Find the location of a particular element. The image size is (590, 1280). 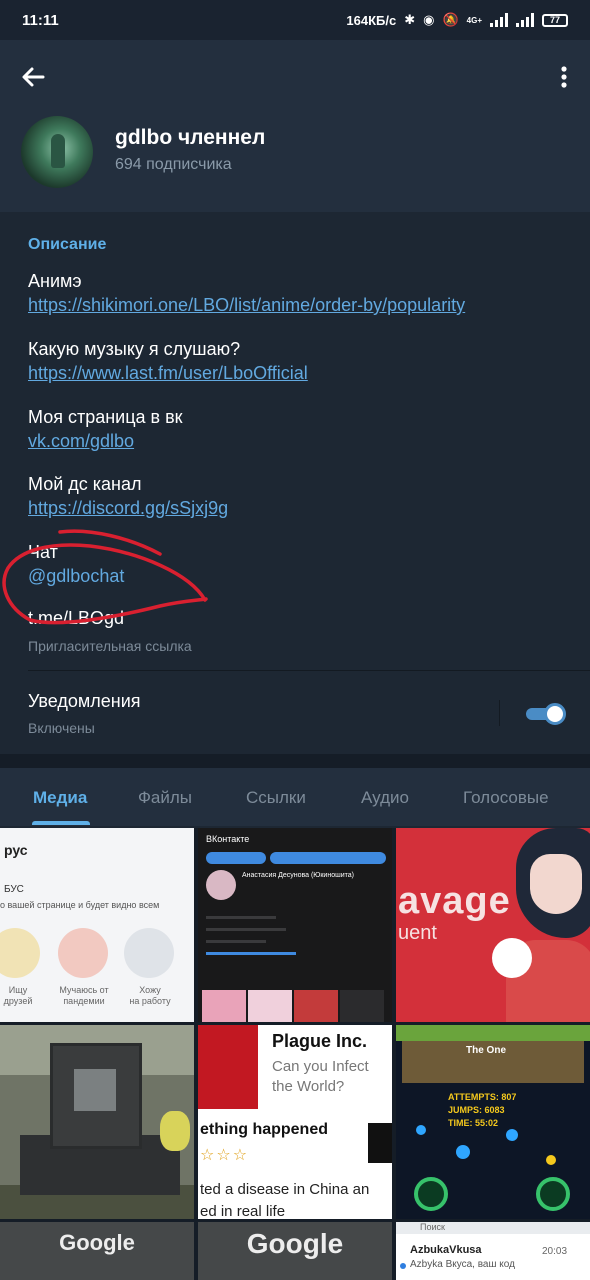

thumb-text: Azbyka Вкуса, ваш код is located at coordinates (462, 1264).